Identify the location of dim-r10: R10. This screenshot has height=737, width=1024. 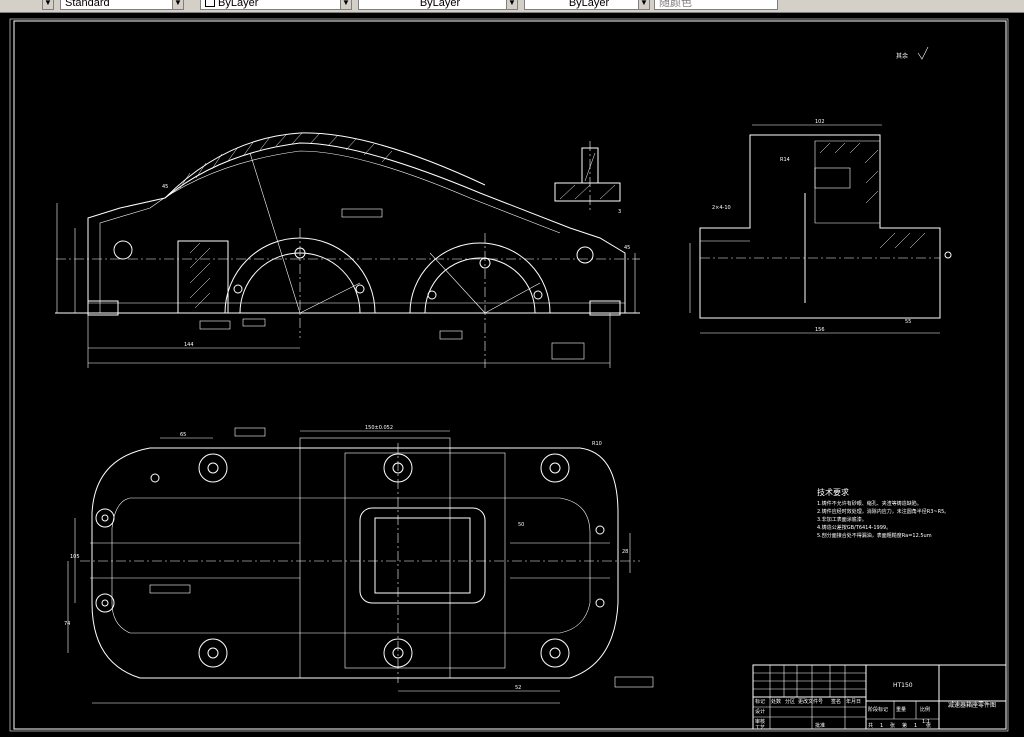
(597, 444).